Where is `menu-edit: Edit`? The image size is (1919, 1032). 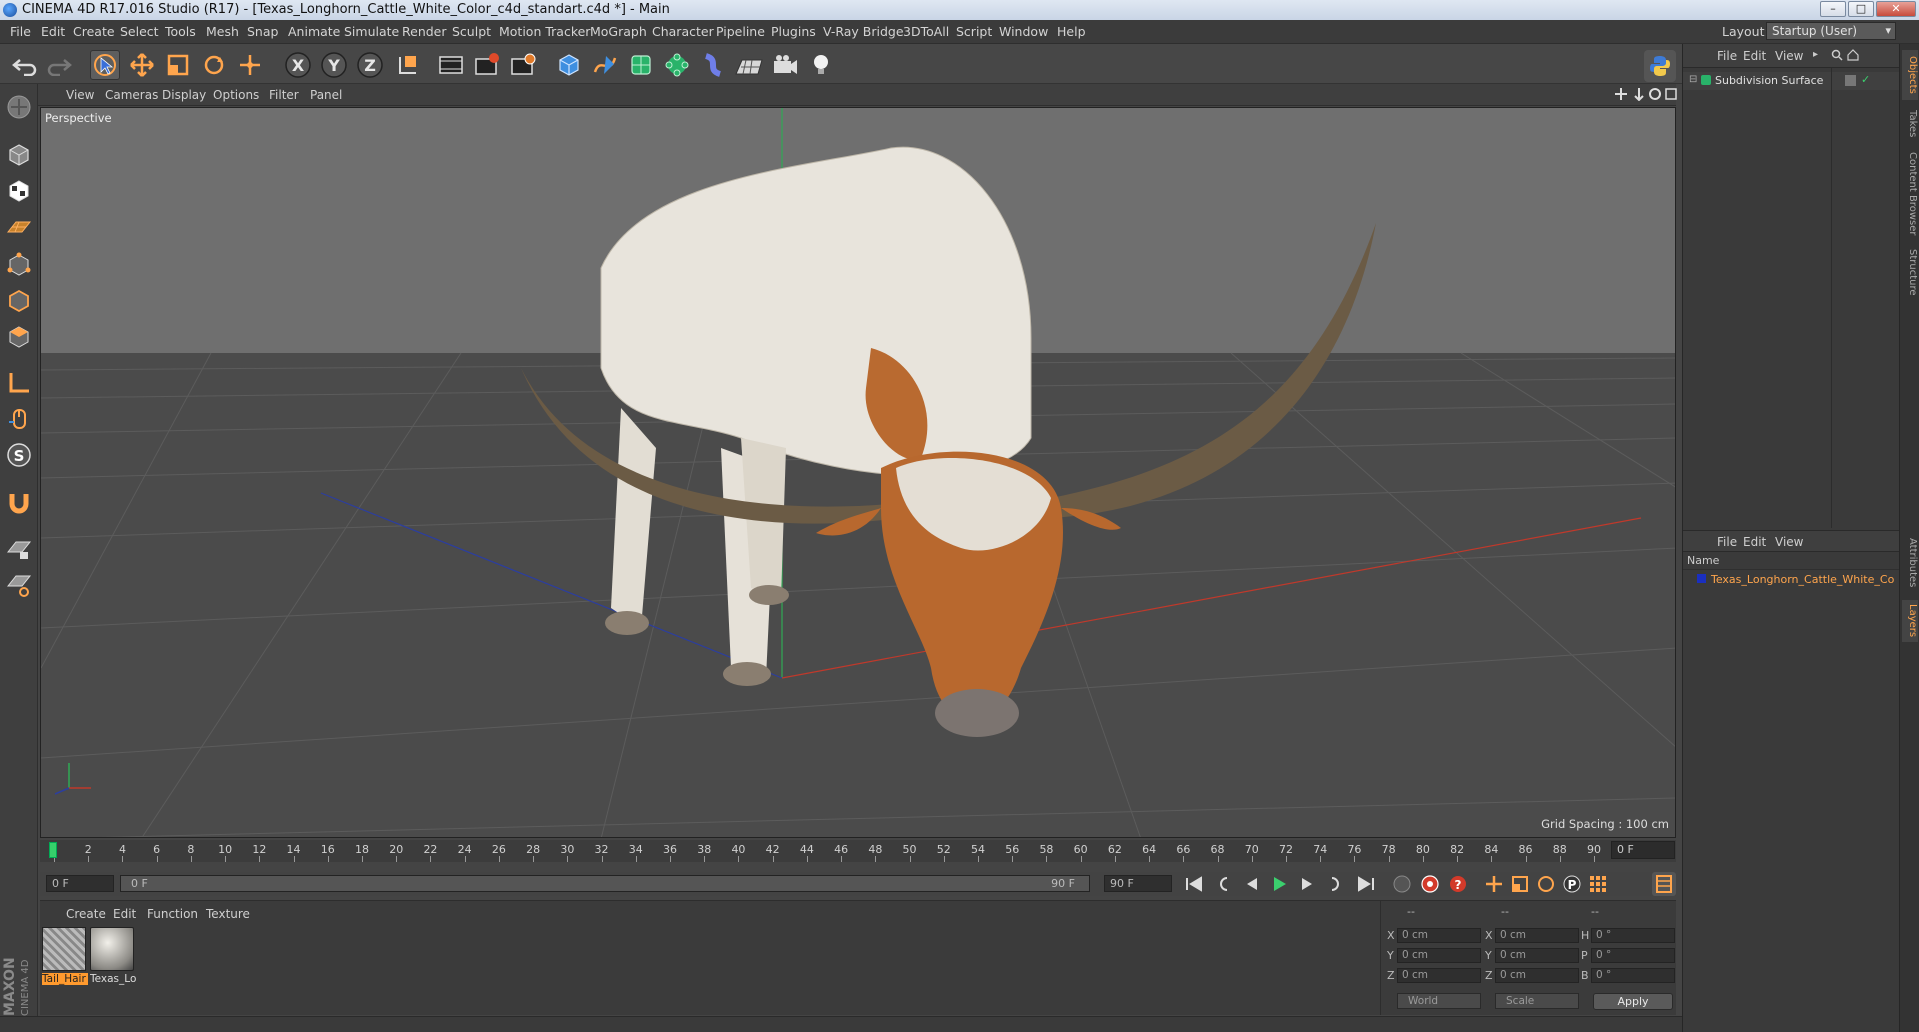
menu-edit: Edit is located at coordinates (53, 31).